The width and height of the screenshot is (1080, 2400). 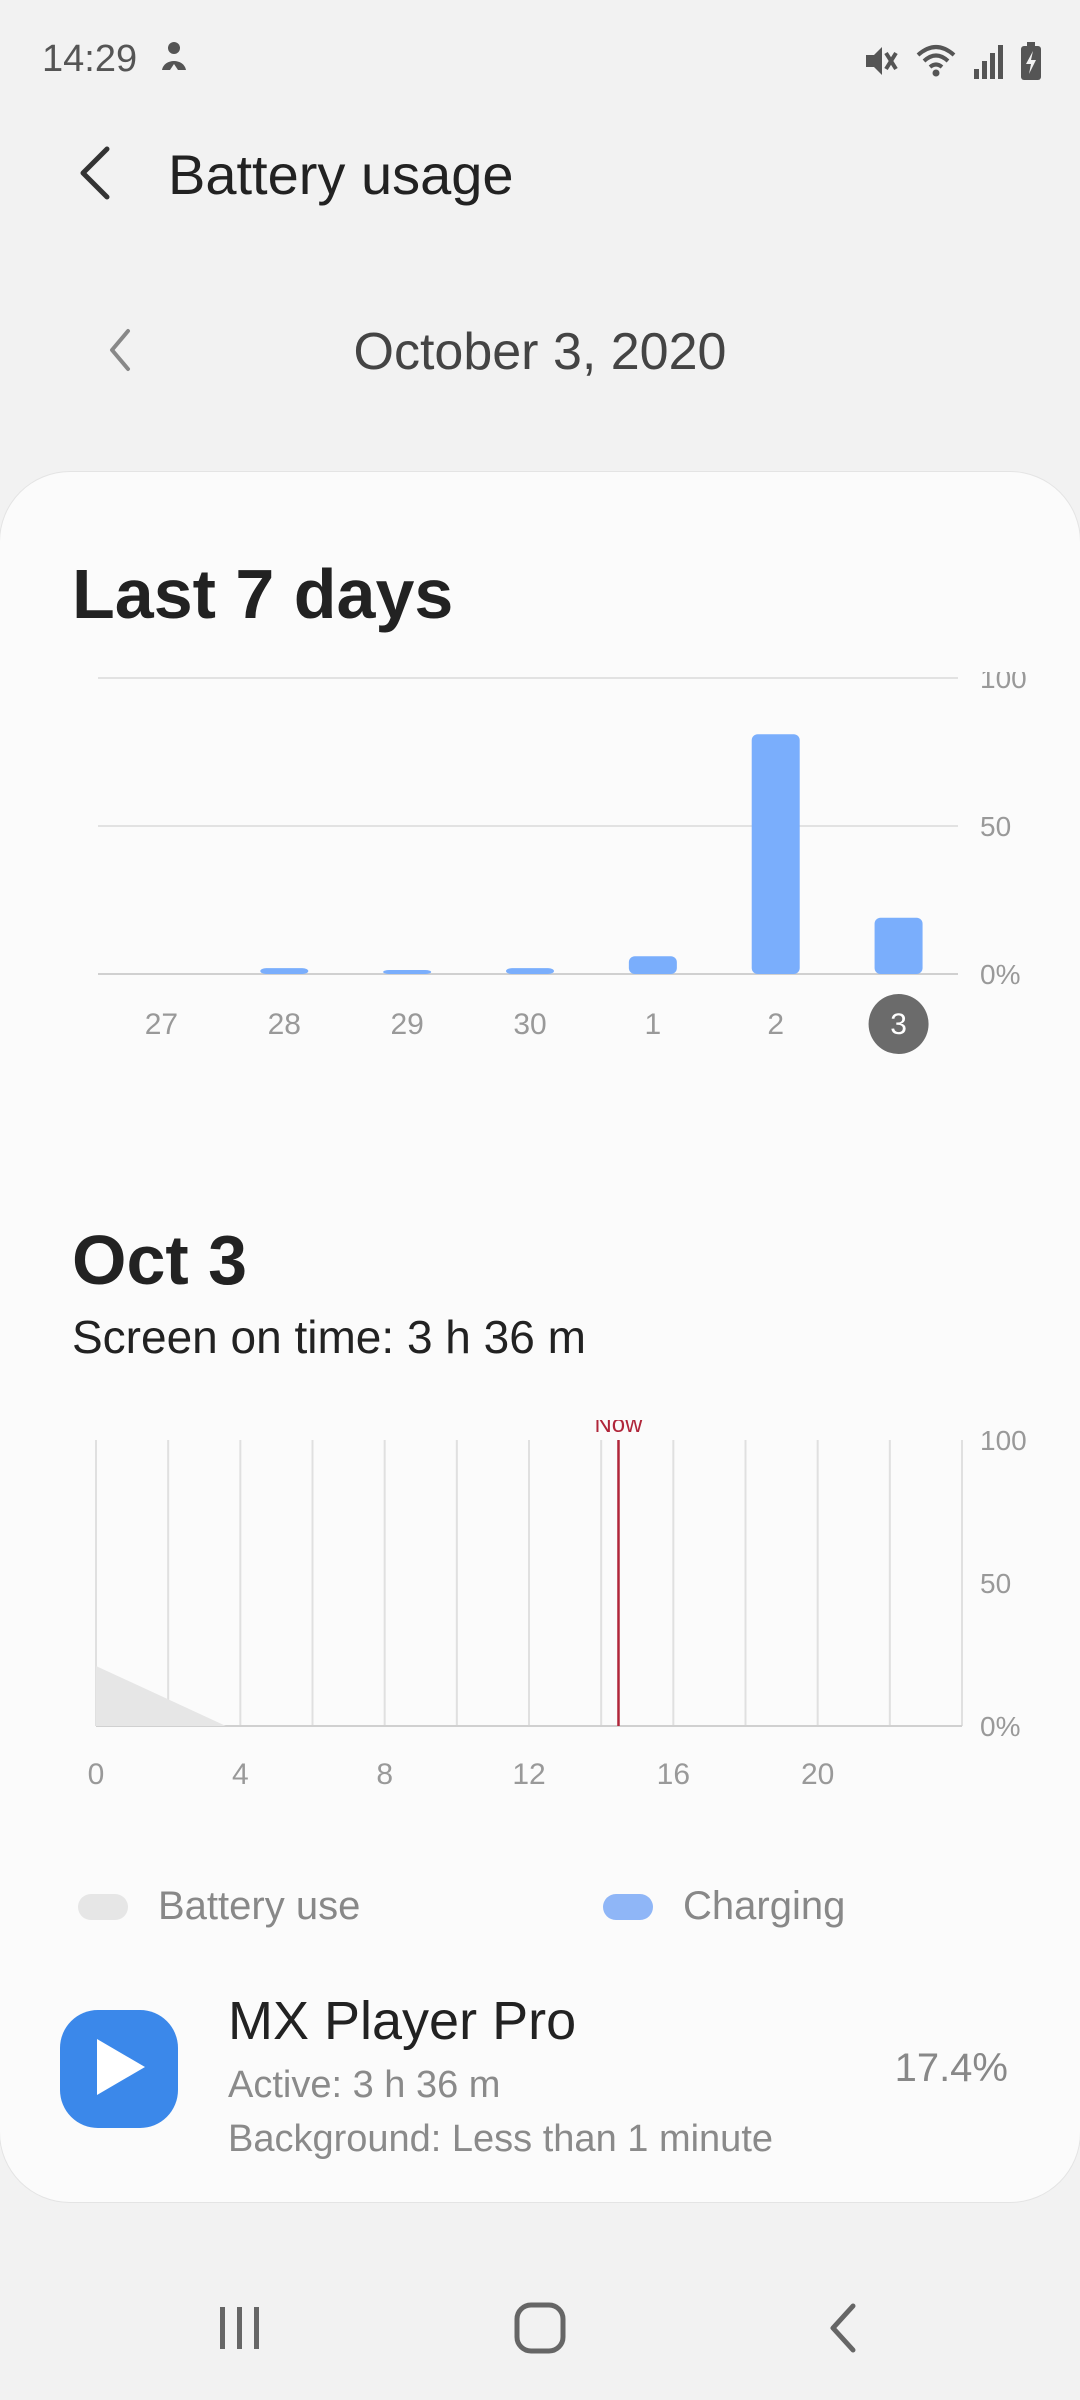 I want to click on navigation-bar, so click(x=540, y=2330).